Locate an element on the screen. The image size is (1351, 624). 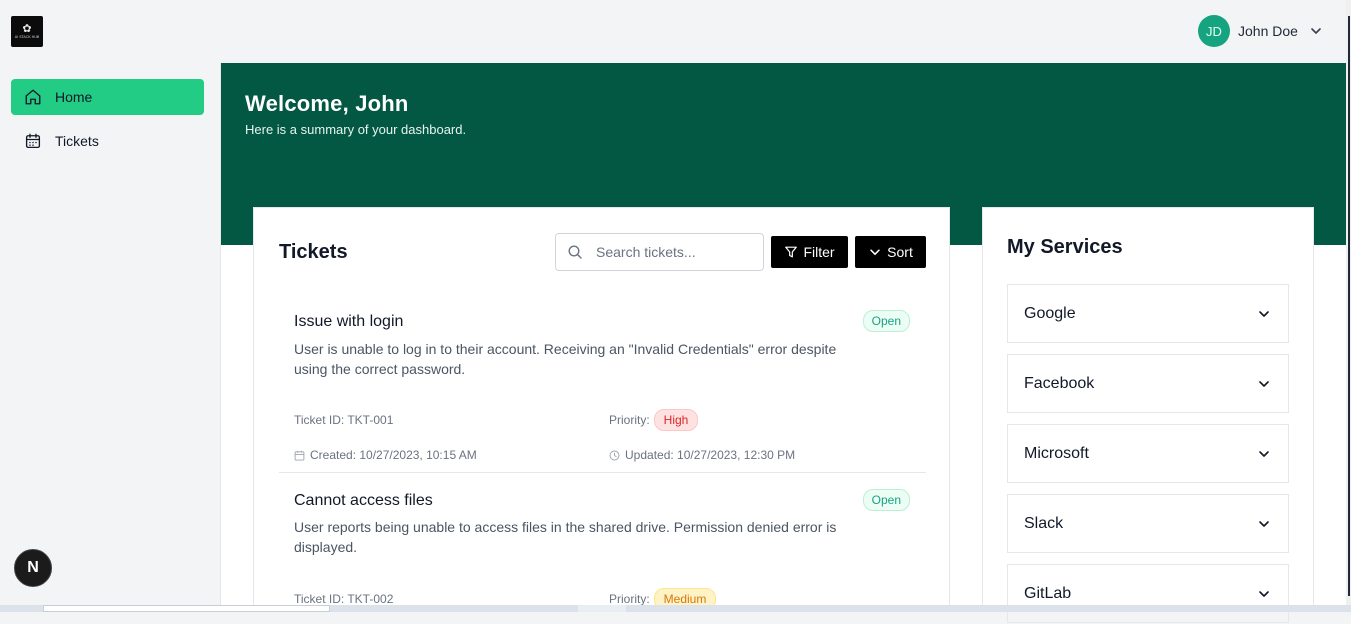
home-icon is located at coordinates (33, 97).